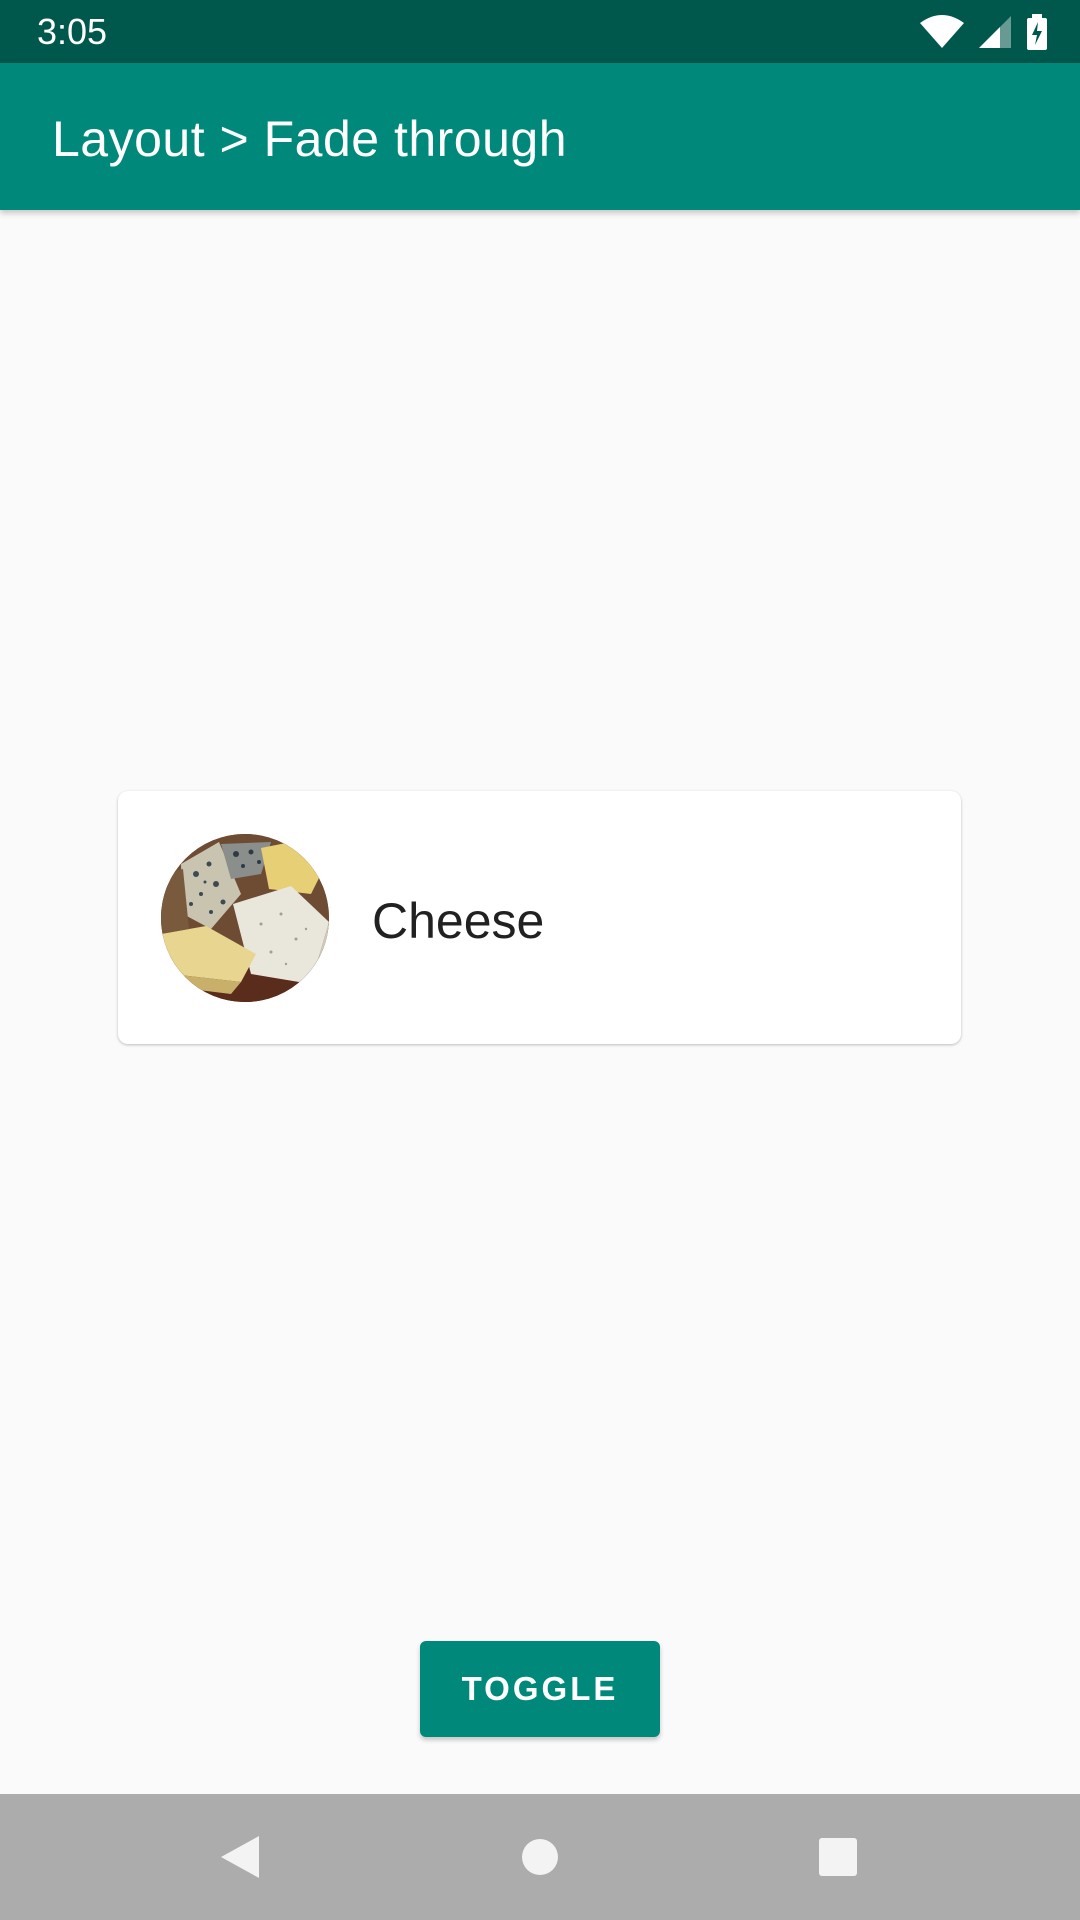  Describe the element at coordinates (458, 921) in the screenshot. I see `card-label: Cheese` at that location.